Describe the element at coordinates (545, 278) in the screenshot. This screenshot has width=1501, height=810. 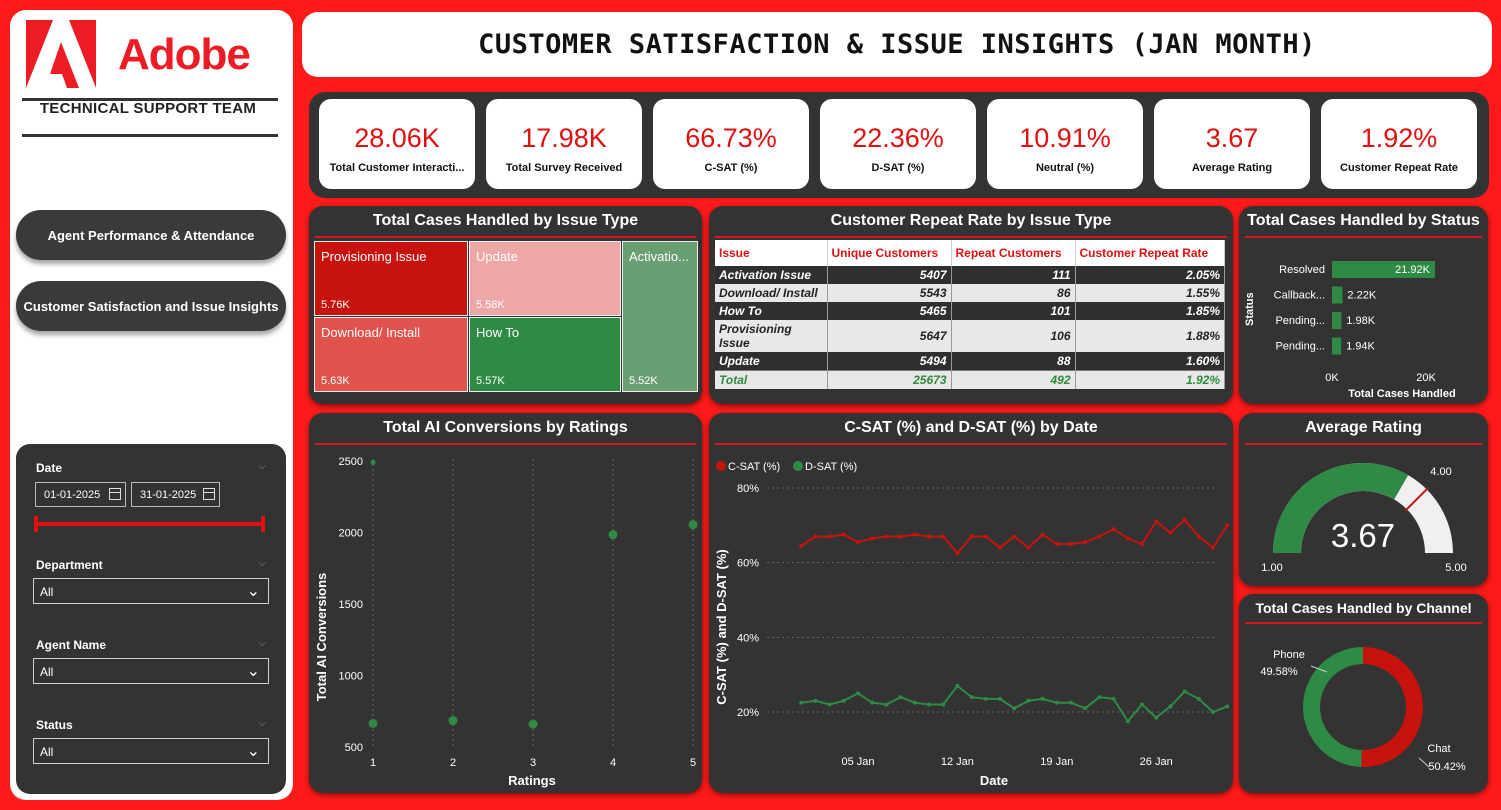
I see `treemap-cell-update: Update 5.58K` at that location.